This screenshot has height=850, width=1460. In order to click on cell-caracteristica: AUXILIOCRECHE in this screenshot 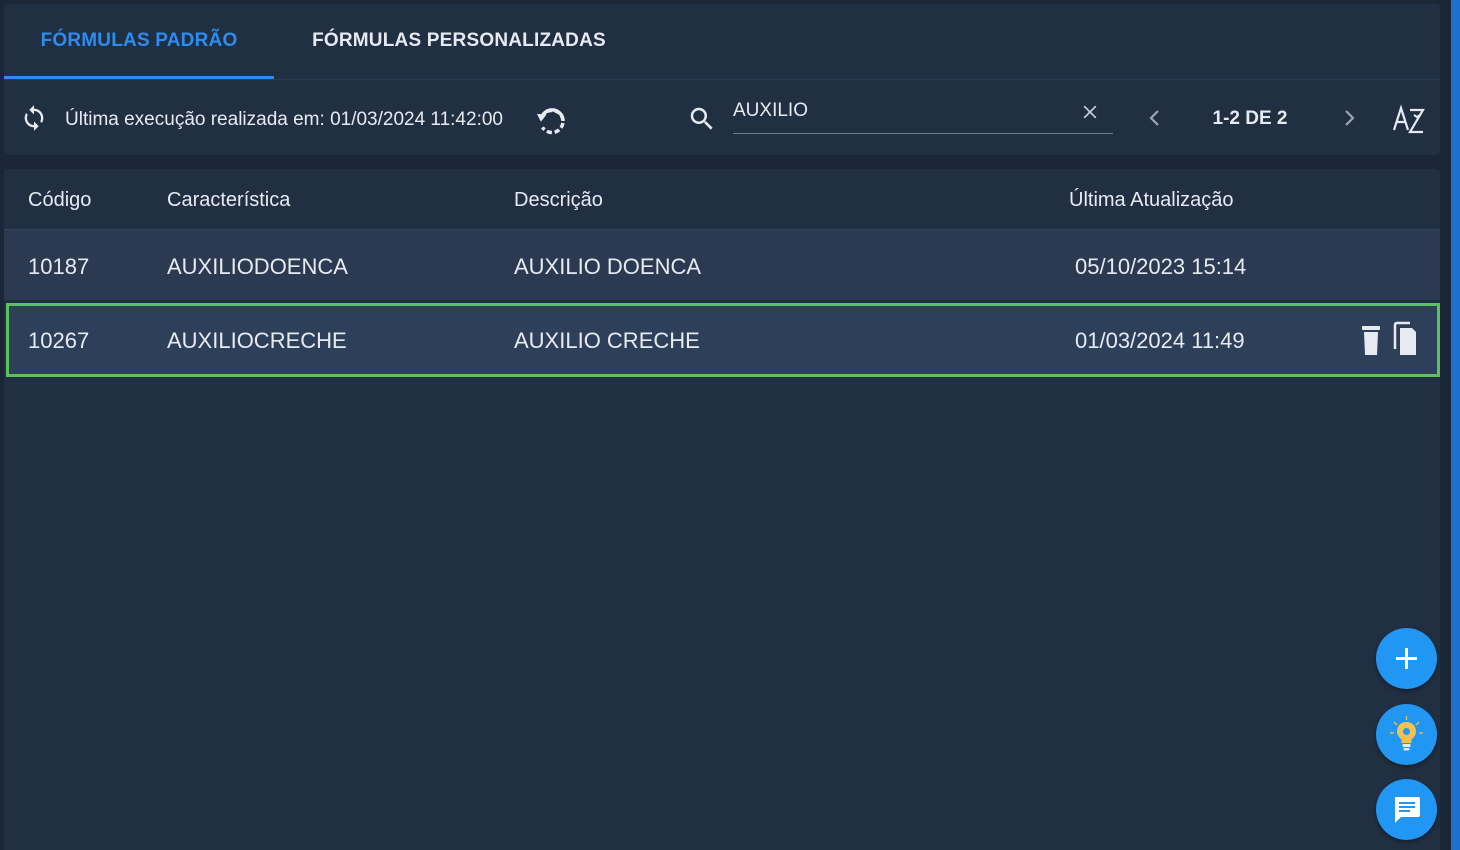, I will do `click(257, 340)`.